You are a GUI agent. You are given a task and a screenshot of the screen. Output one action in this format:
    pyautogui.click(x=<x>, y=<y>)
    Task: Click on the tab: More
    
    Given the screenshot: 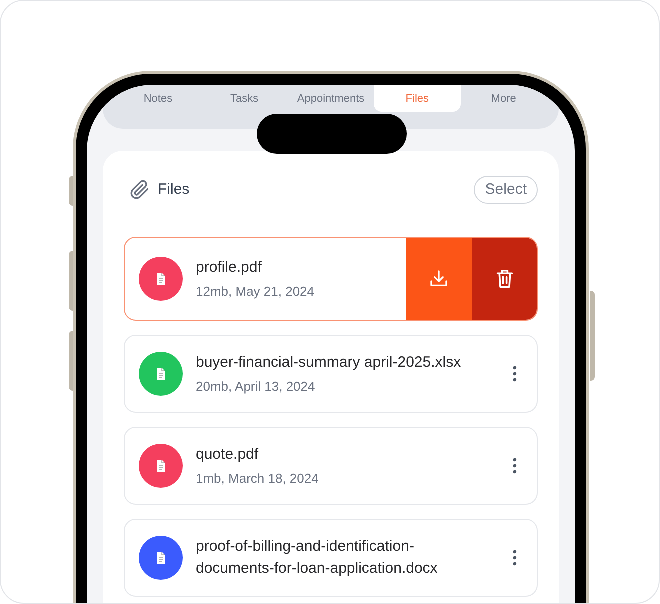 What is the action you would take?
    pyautogui.click(x=504, y=98)
    